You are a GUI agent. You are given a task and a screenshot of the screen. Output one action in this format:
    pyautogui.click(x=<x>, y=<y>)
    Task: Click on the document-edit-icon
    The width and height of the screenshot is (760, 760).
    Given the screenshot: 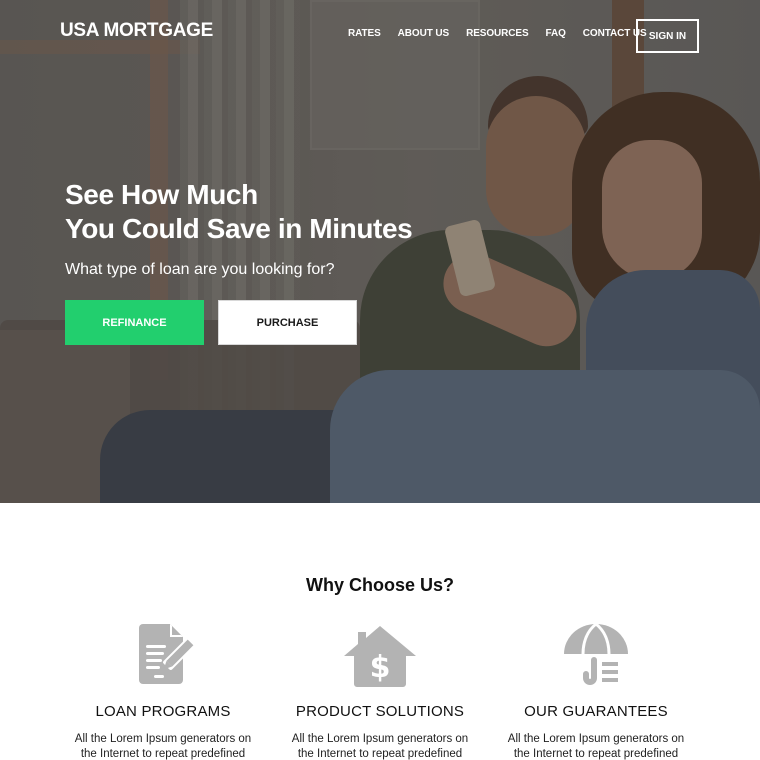 What is the action you would take?
    pyautogui.click(x=167, y=654)
    